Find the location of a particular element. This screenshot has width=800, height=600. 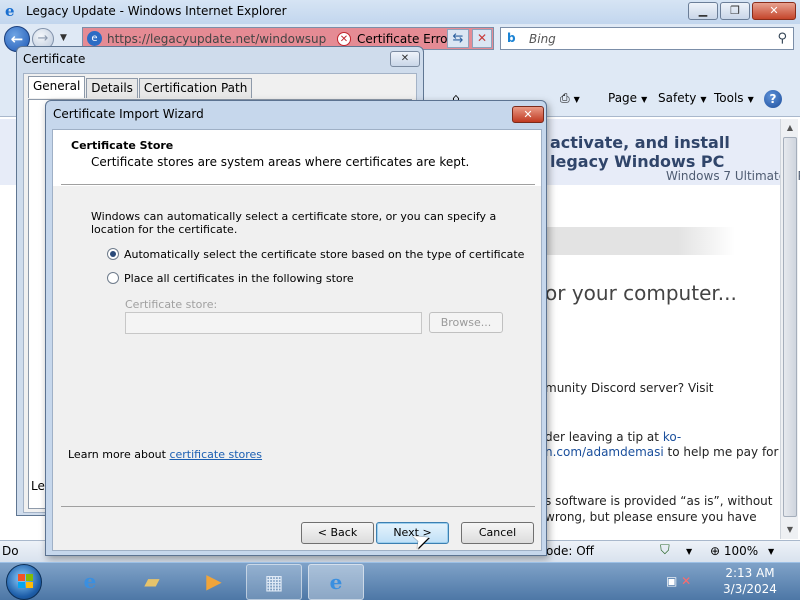

safety-menu: Safety ▼ is located at coordinates (682, 98).